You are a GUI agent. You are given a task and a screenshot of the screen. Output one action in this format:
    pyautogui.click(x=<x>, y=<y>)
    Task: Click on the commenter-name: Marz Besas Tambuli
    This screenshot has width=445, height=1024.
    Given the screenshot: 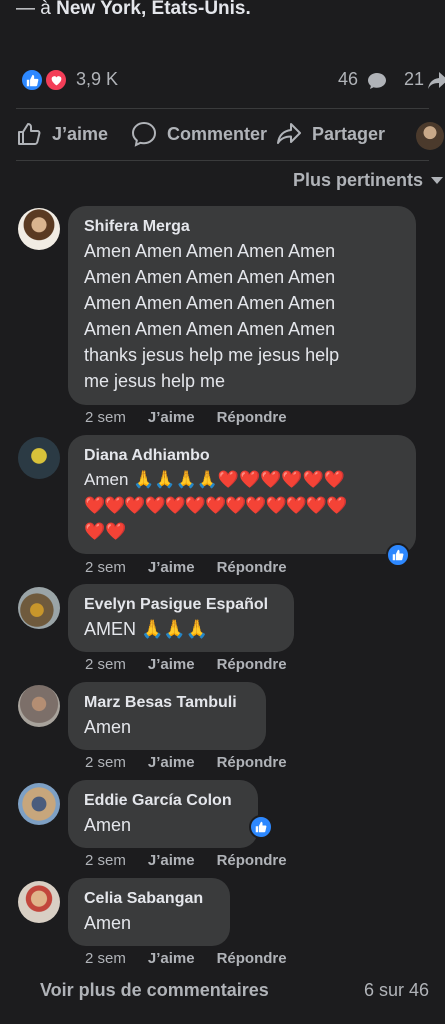 What is the action you would take?
    pyautogui.click(x=167, y=703)
    